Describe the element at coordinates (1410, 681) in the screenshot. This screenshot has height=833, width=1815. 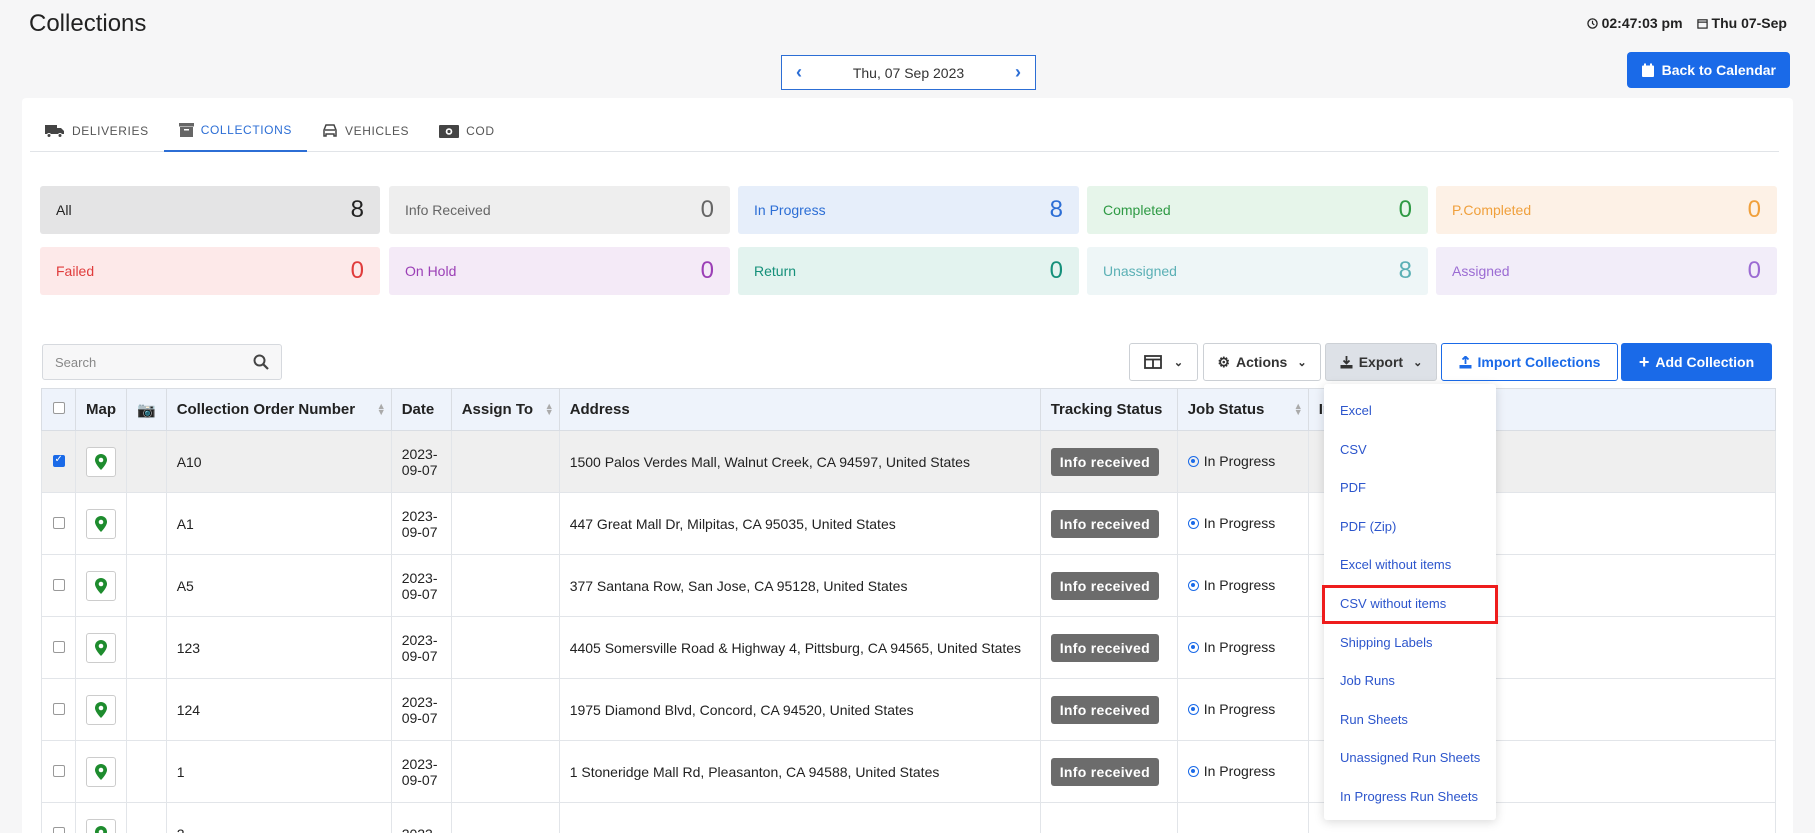
I see `export-job-runs: Job Runs` at that location.